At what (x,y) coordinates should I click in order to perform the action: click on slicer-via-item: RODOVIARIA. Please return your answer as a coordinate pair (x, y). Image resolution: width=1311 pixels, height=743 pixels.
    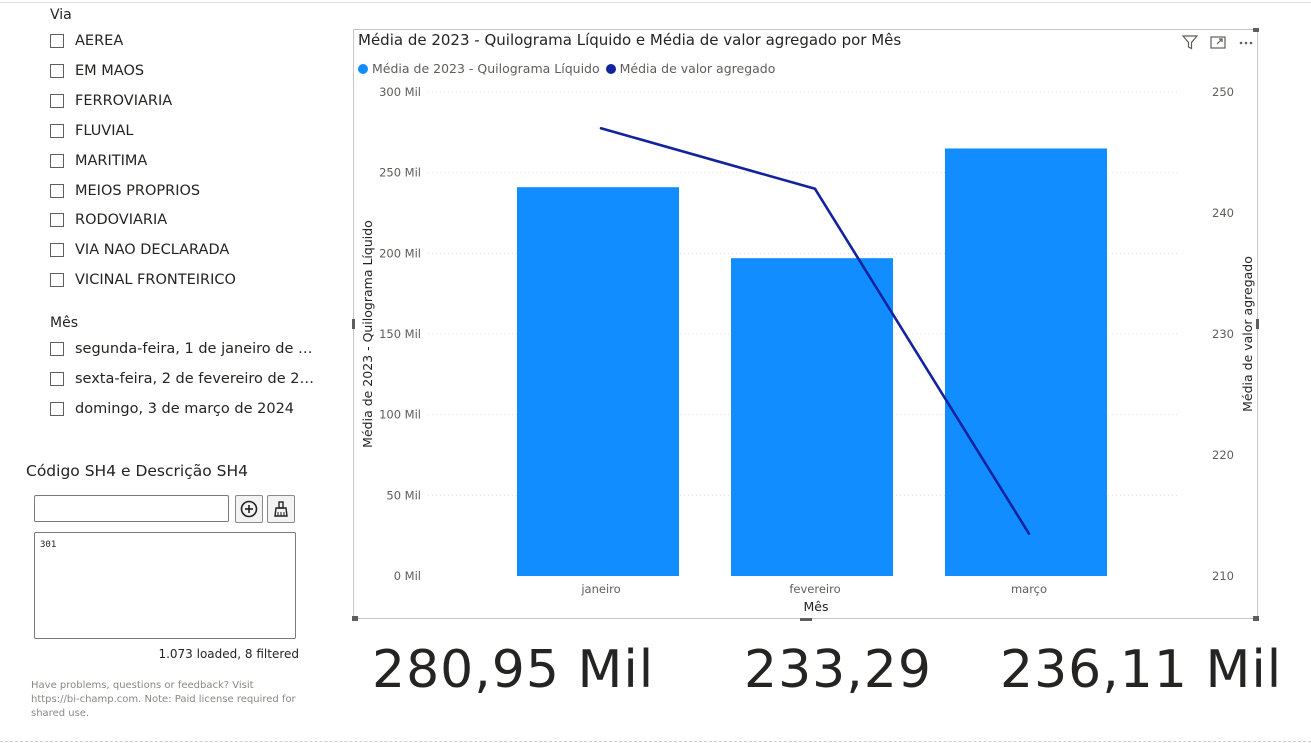
    Looking at the image, I should click on (108, 220).